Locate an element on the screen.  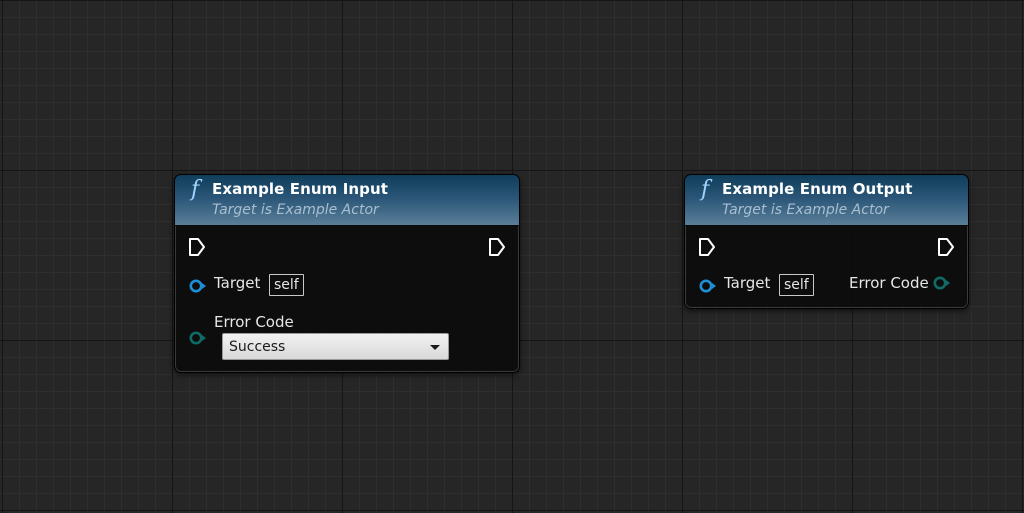
node-title: Example Enum Input is located at coordinates (300, 189).